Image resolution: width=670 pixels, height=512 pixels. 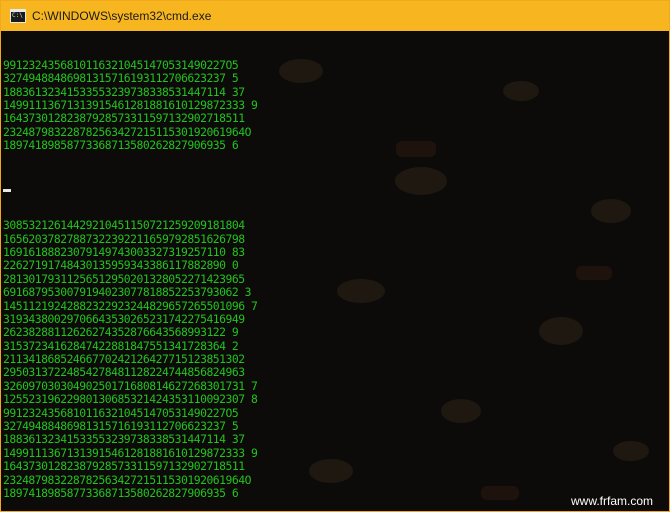 What do you see at coordinates (130, 305) in the screenshot?
I see `console-line: 14511219242882322923244829657265501096 7` at bounding box center [130, 305].